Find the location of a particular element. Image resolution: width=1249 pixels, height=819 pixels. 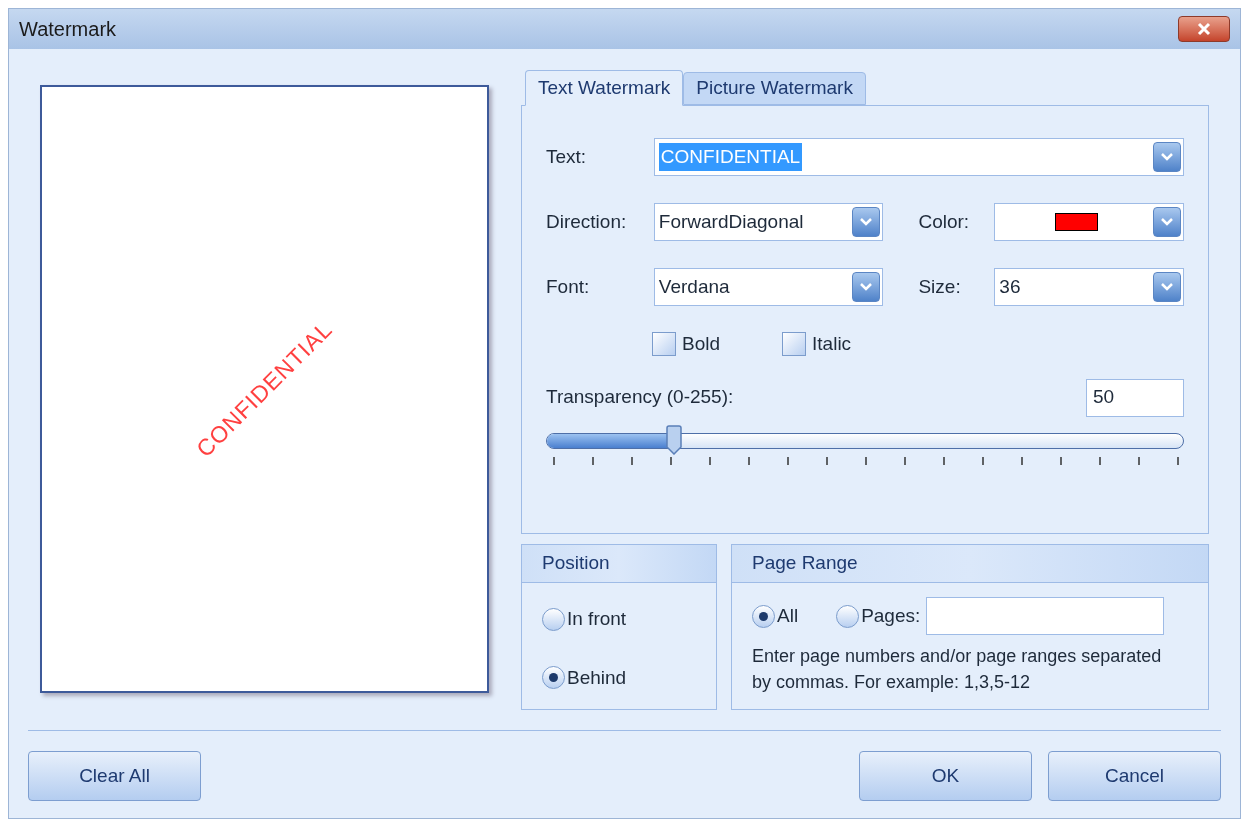

slider-track is located at coordinates (865, 440).